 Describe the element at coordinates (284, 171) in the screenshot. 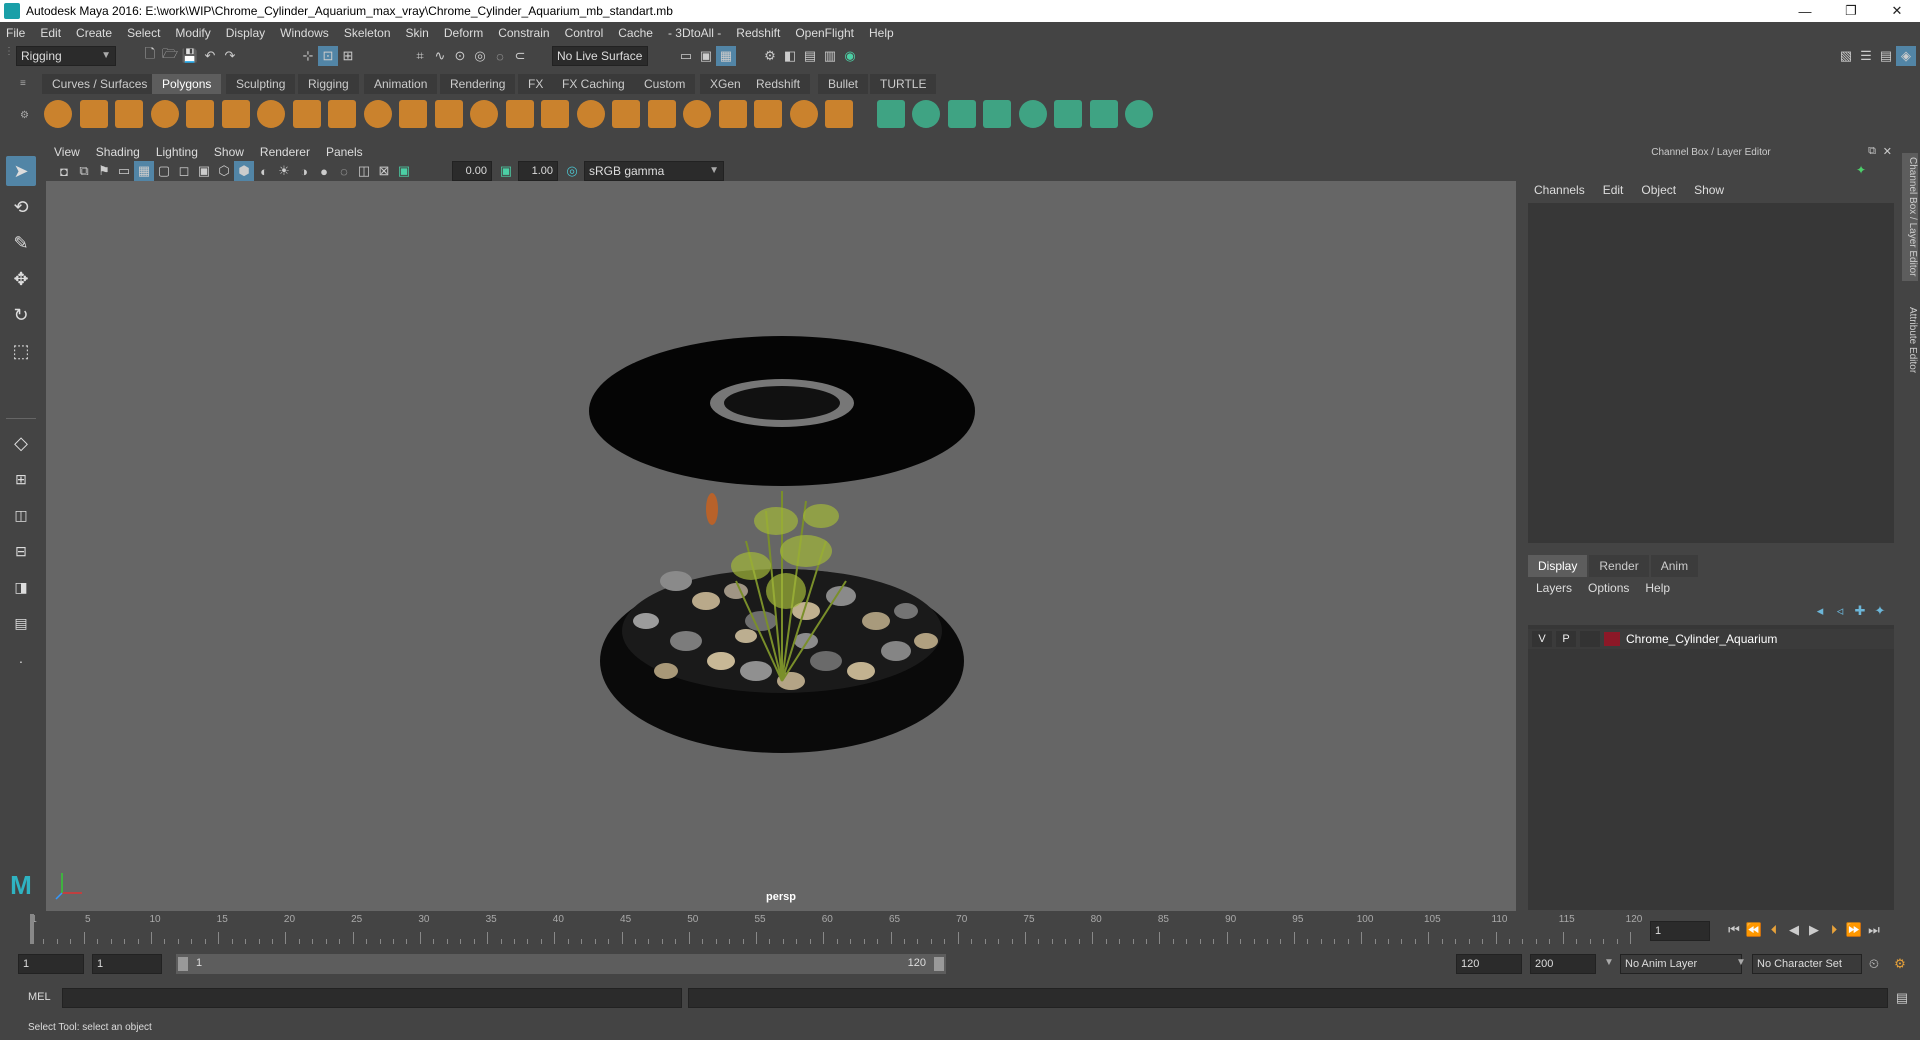

I see `lights-icon: ☀` at that location.